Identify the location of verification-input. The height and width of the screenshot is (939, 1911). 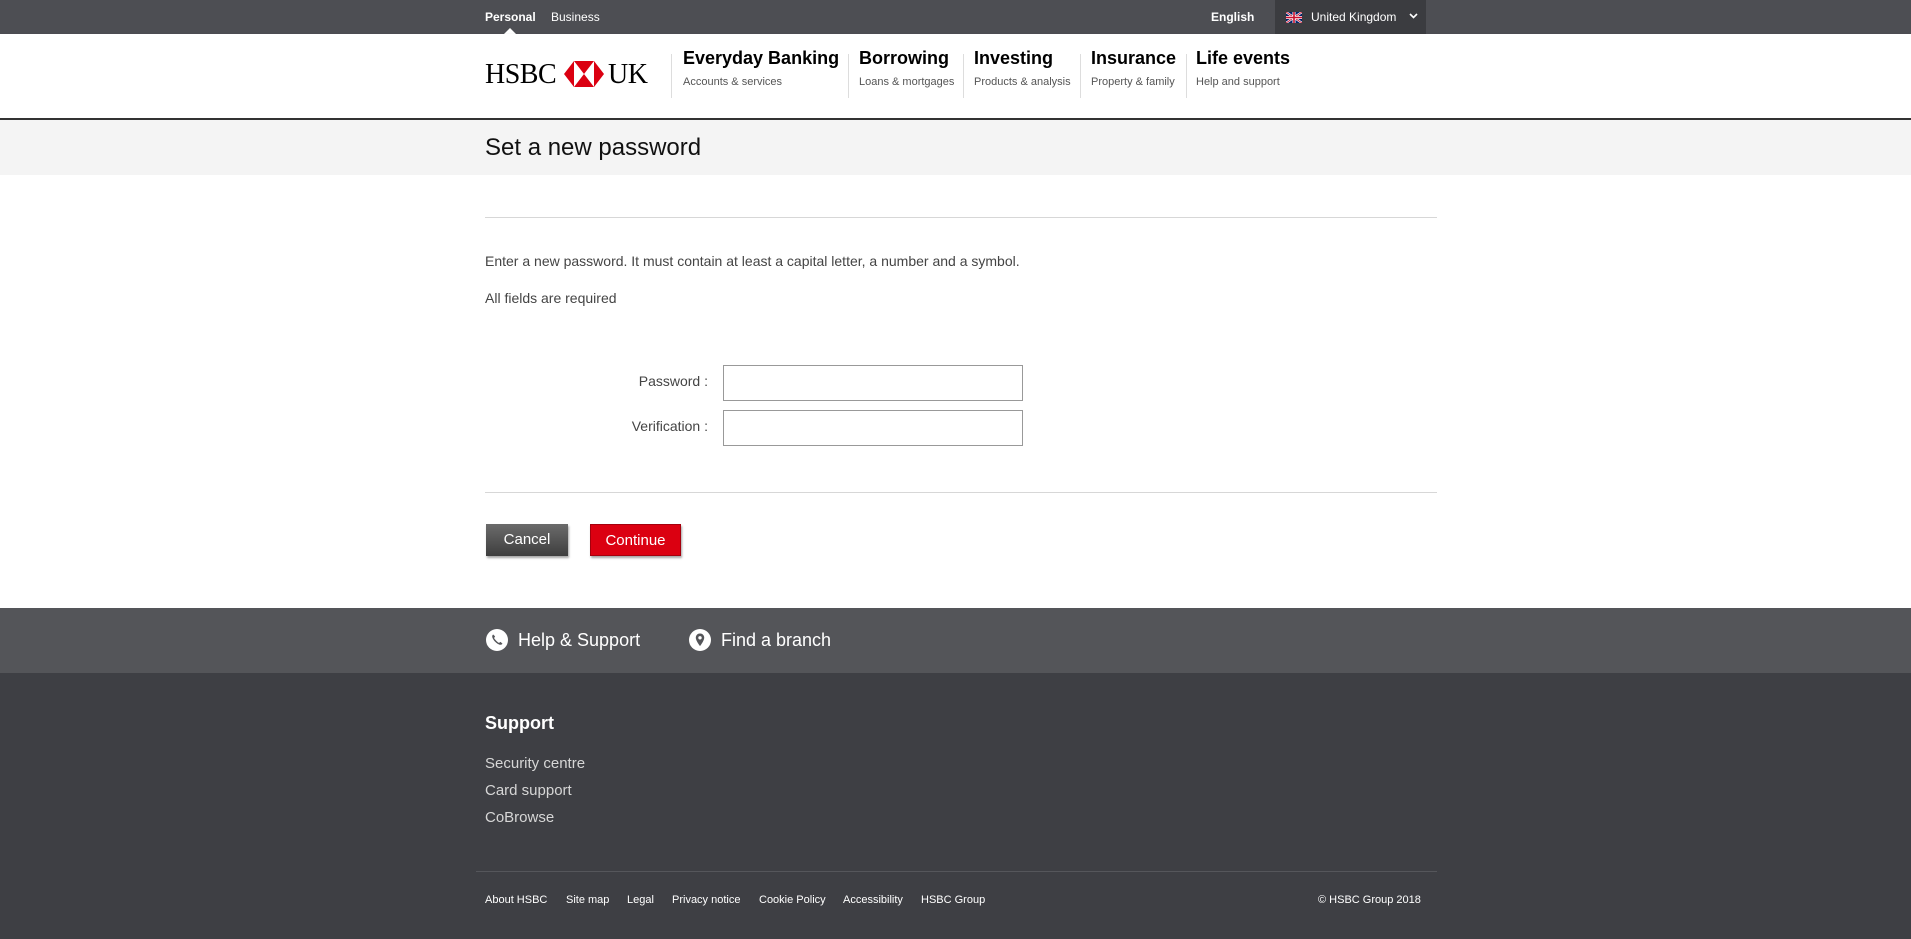
(873, 428).